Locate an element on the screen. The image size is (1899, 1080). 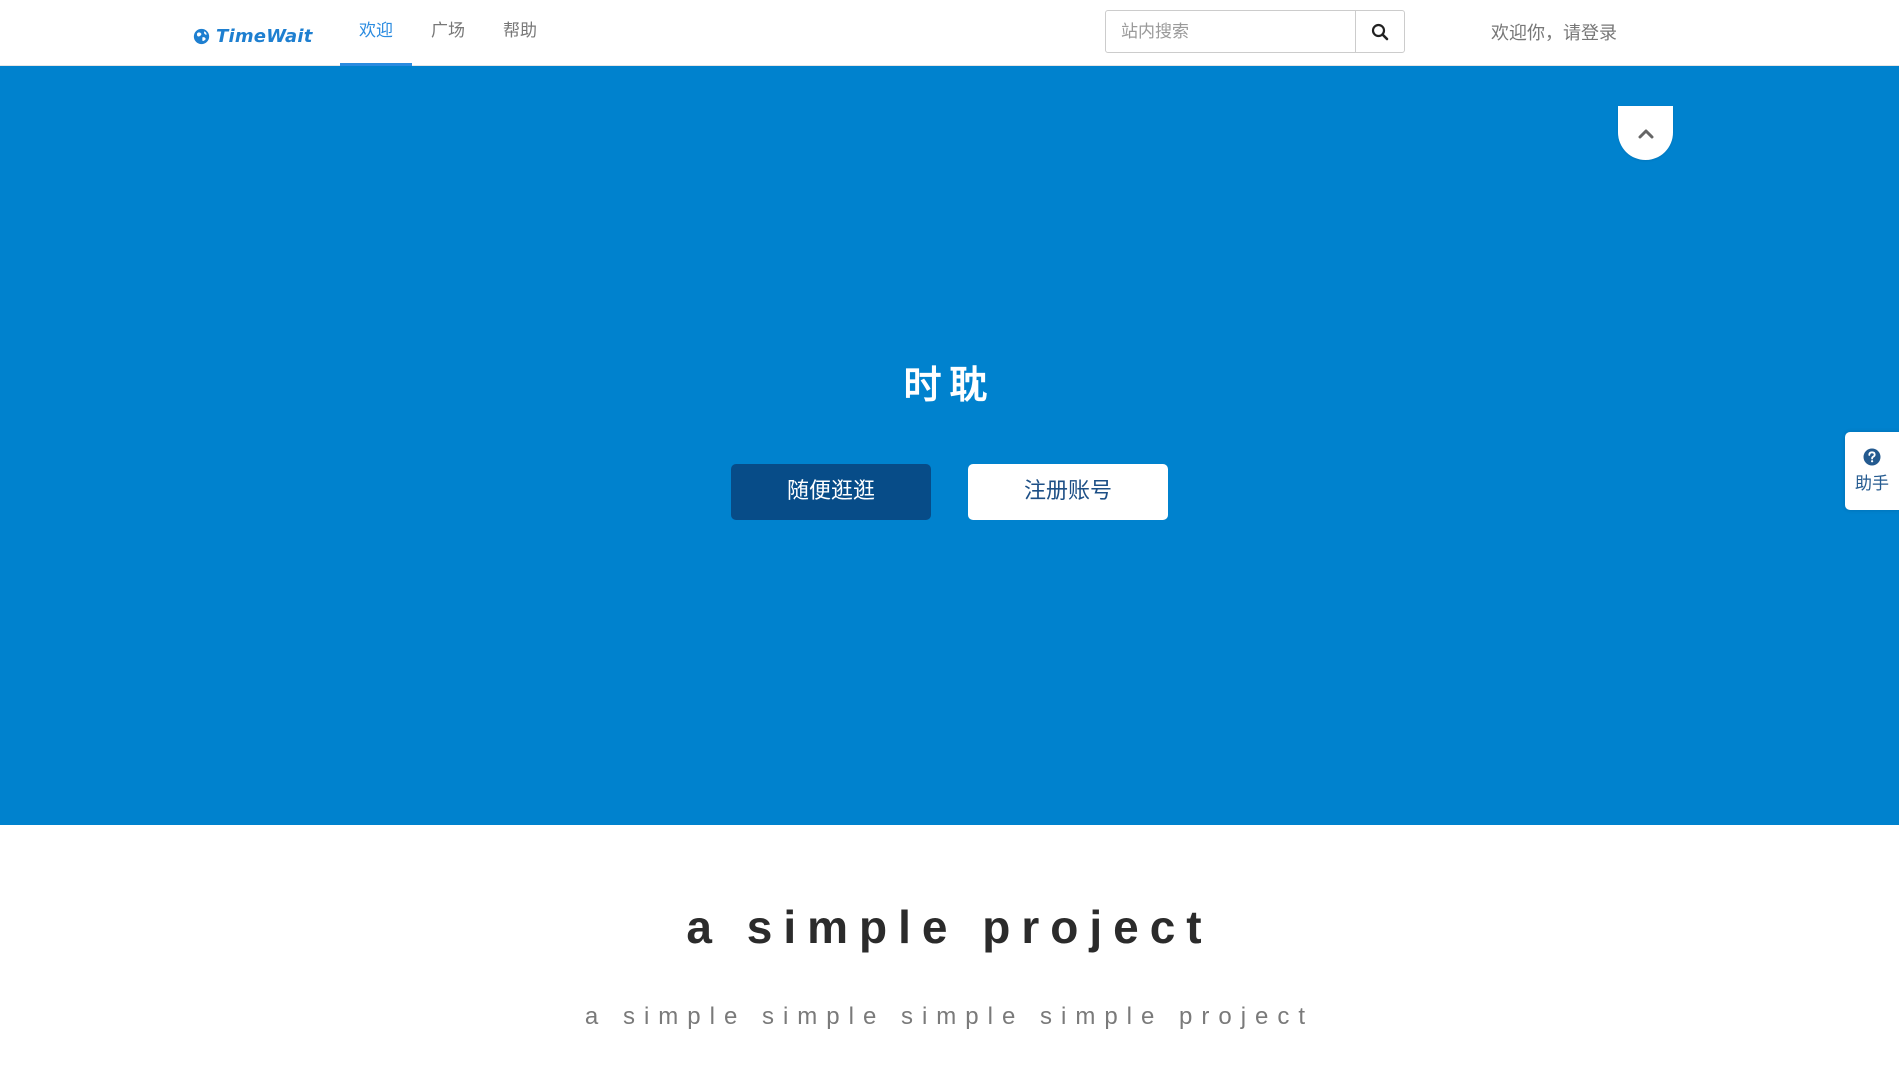
brand-logo: TimeWait is located at coordinates (253, 36).